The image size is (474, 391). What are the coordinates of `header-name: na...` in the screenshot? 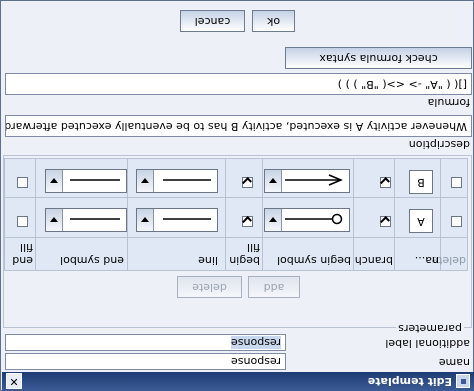 It's located at (426, 260).